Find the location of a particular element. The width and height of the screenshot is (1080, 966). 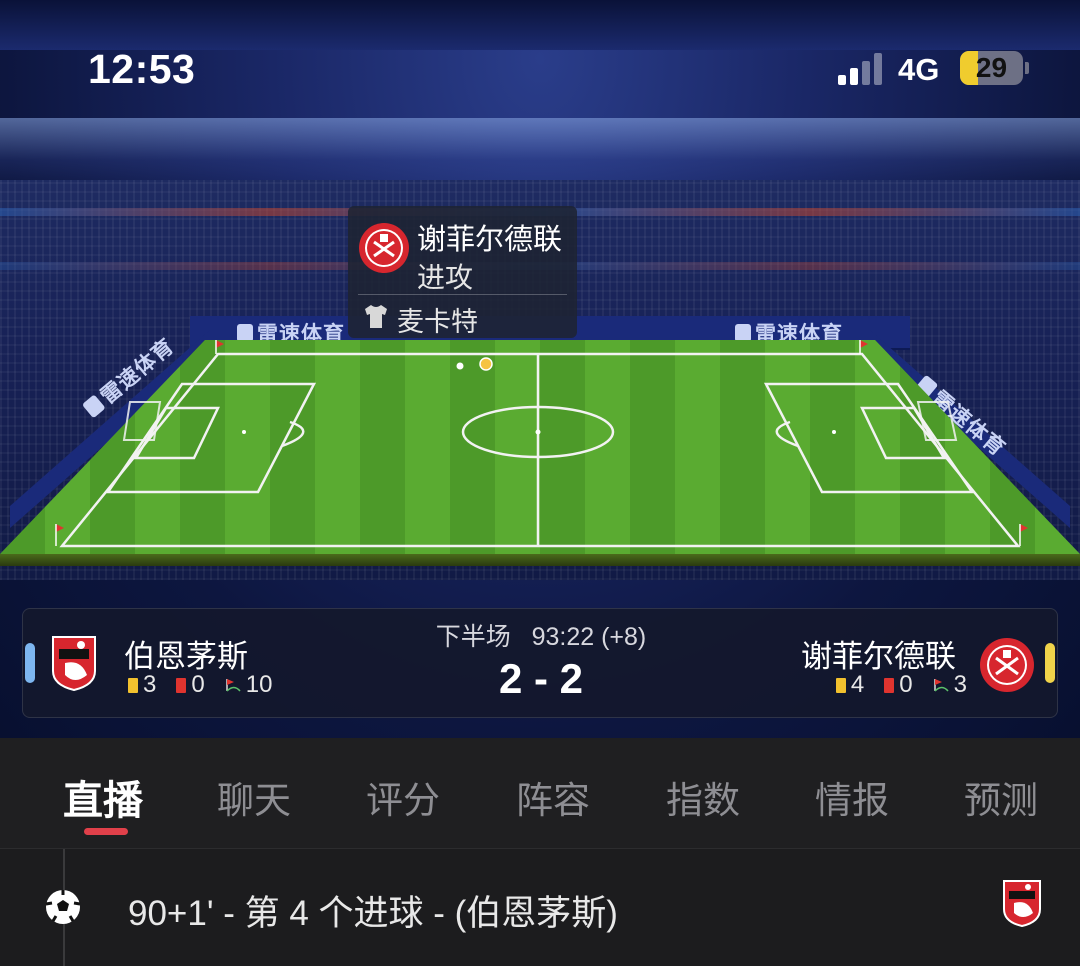

away-team-name: 谢菲尔德联 is located at coordinates (878, 656).